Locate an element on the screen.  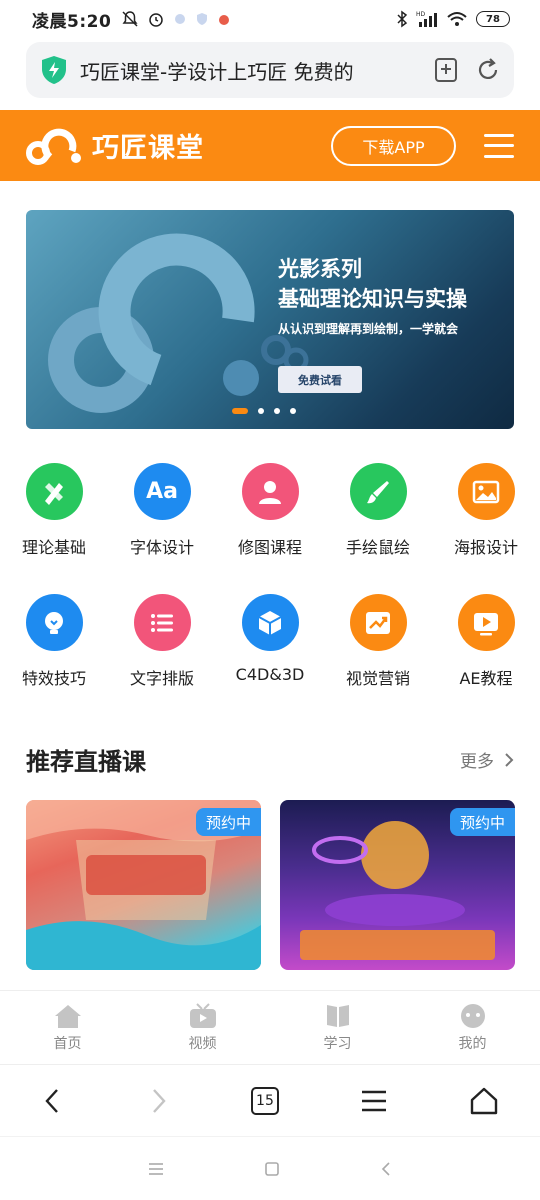
home-icon is located at coordinates (67, 1016).